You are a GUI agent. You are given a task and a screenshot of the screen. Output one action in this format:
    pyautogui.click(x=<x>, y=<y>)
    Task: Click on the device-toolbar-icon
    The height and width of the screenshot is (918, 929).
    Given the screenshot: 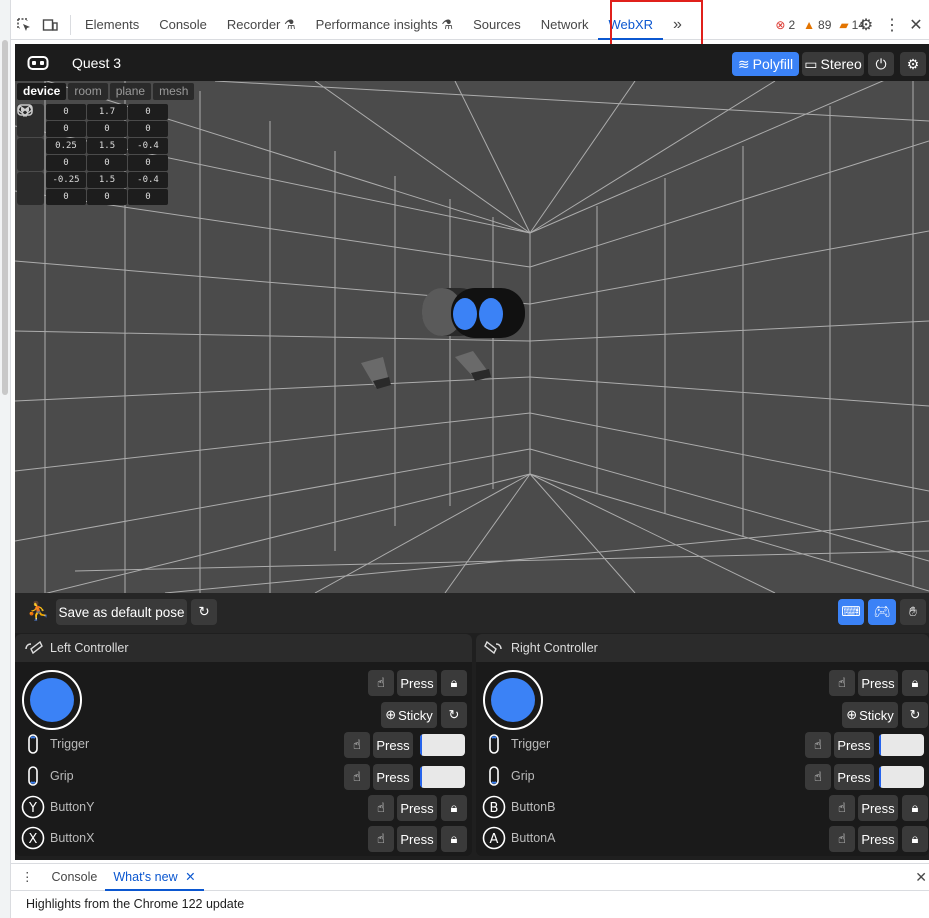 What is the action you would take?
    pyautogui.click(x=50, y=25)
    